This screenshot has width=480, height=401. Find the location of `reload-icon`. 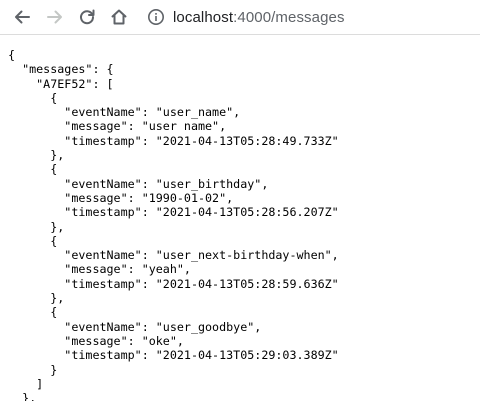

reload-icon is located at coordinates (87, 17).